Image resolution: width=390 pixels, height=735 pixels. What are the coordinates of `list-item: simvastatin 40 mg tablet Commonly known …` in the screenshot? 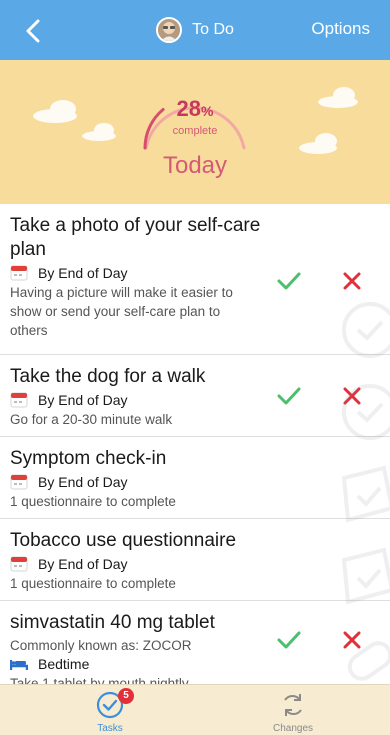 It's located at (195, 642).